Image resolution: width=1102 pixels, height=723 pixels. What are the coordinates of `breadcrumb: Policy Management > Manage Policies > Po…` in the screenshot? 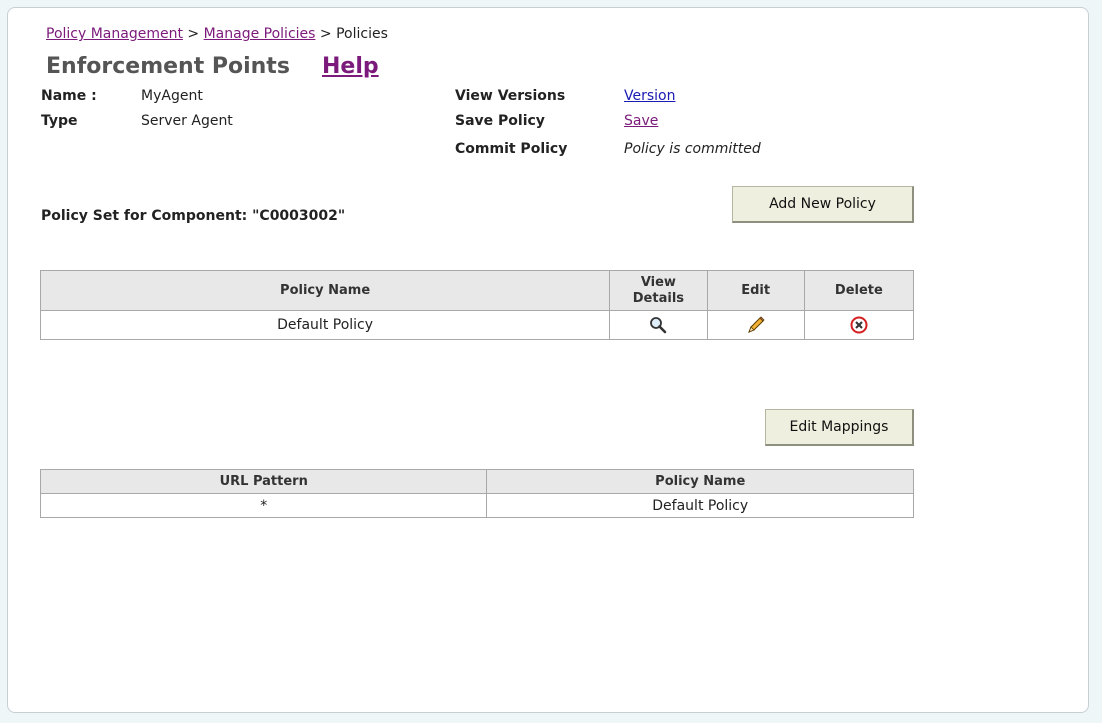 It's located at (217, 34).